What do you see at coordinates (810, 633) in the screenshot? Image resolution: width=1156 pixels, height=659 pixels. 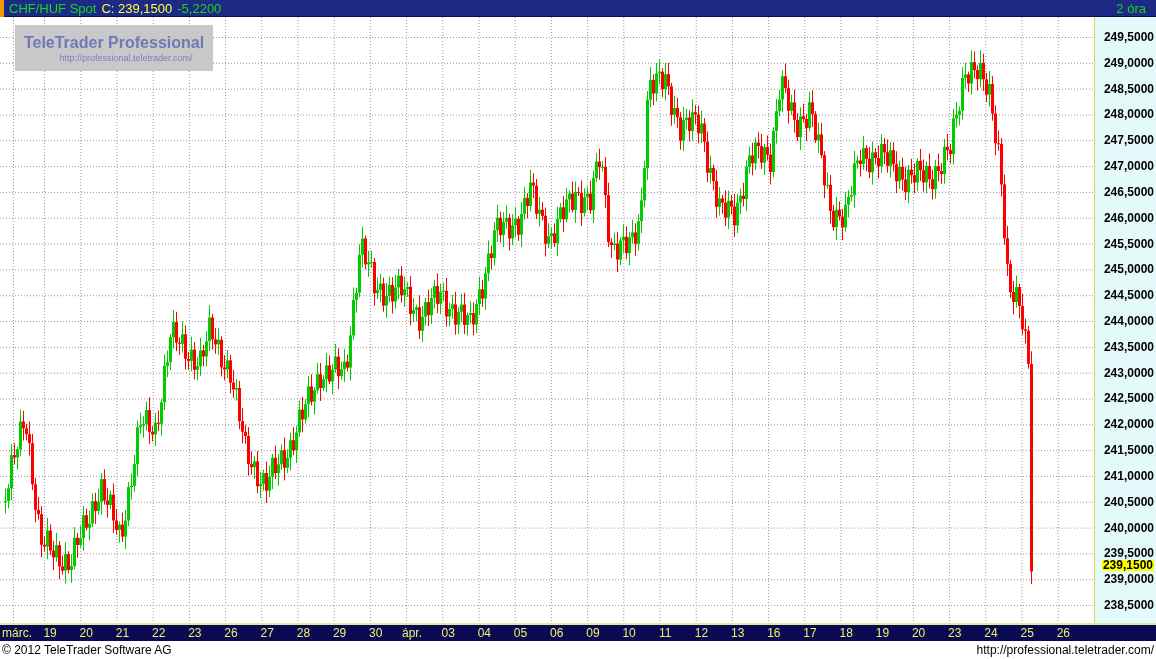 I see `x-axis-label: 17` at bounding box center [810, 633].